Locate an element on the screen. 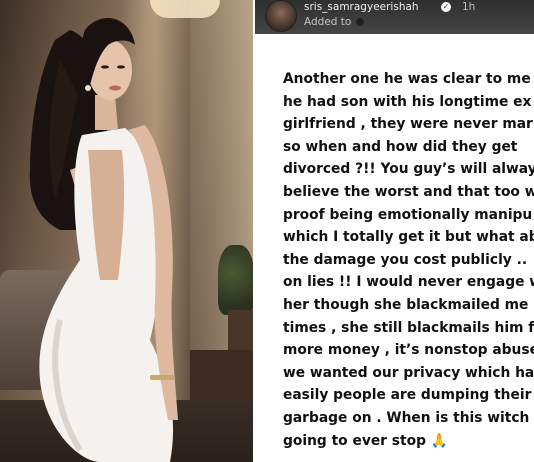 This screenshot has height=462, width=534. added-to-text: Added to is located at coordinates (328, 22).